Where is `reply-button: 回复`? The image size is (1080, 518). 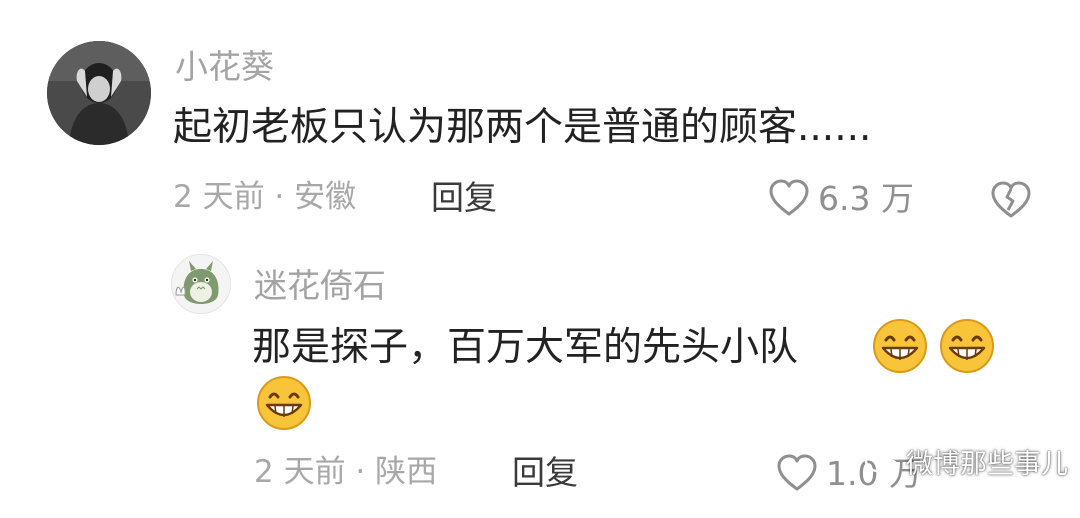 reply-button: 回复 is located at coordinates (464, 197).